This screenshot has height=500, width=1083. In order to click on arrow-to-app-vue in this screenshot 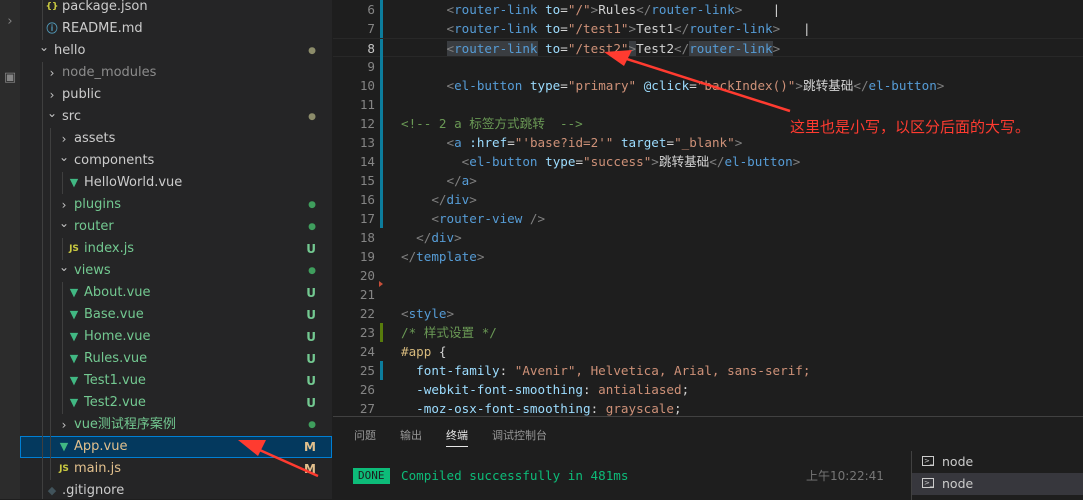, I will do `click(278, 459)`.